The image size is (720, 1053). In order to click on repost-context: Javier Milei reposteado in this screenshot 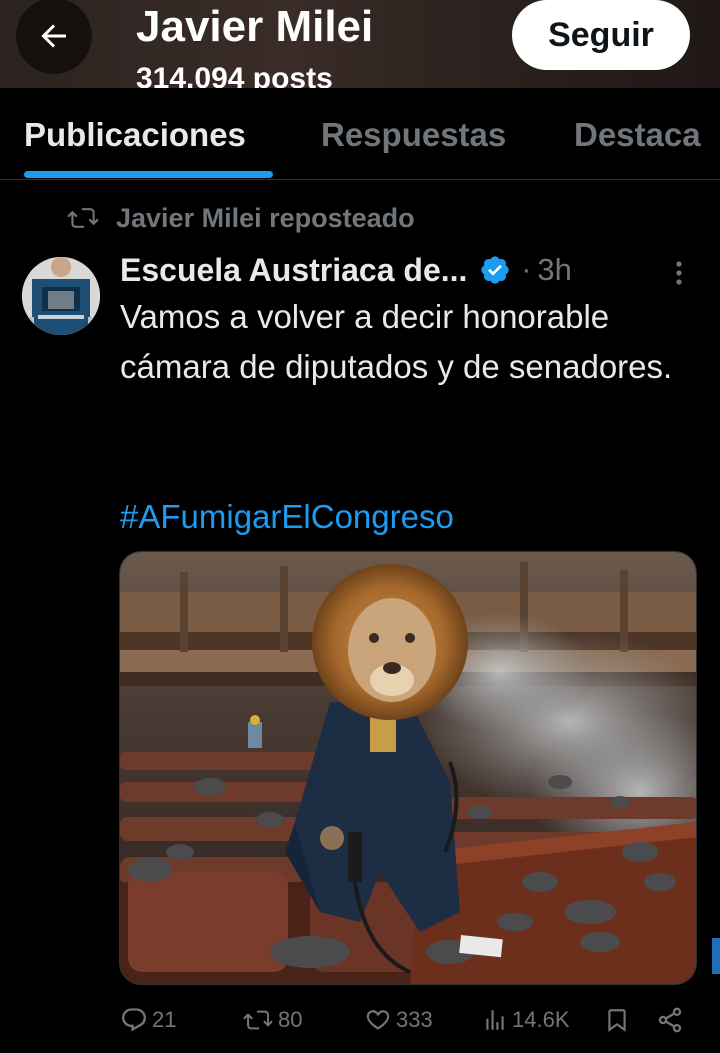, I will do `click(240, 218)`.